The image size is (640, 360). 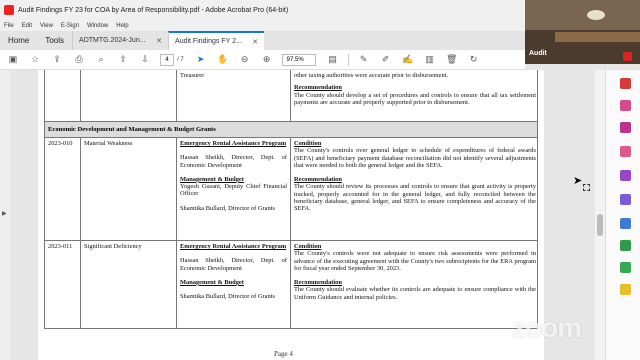 I want to click on menu-esign: E-Sign, so click(x=70, y=26).